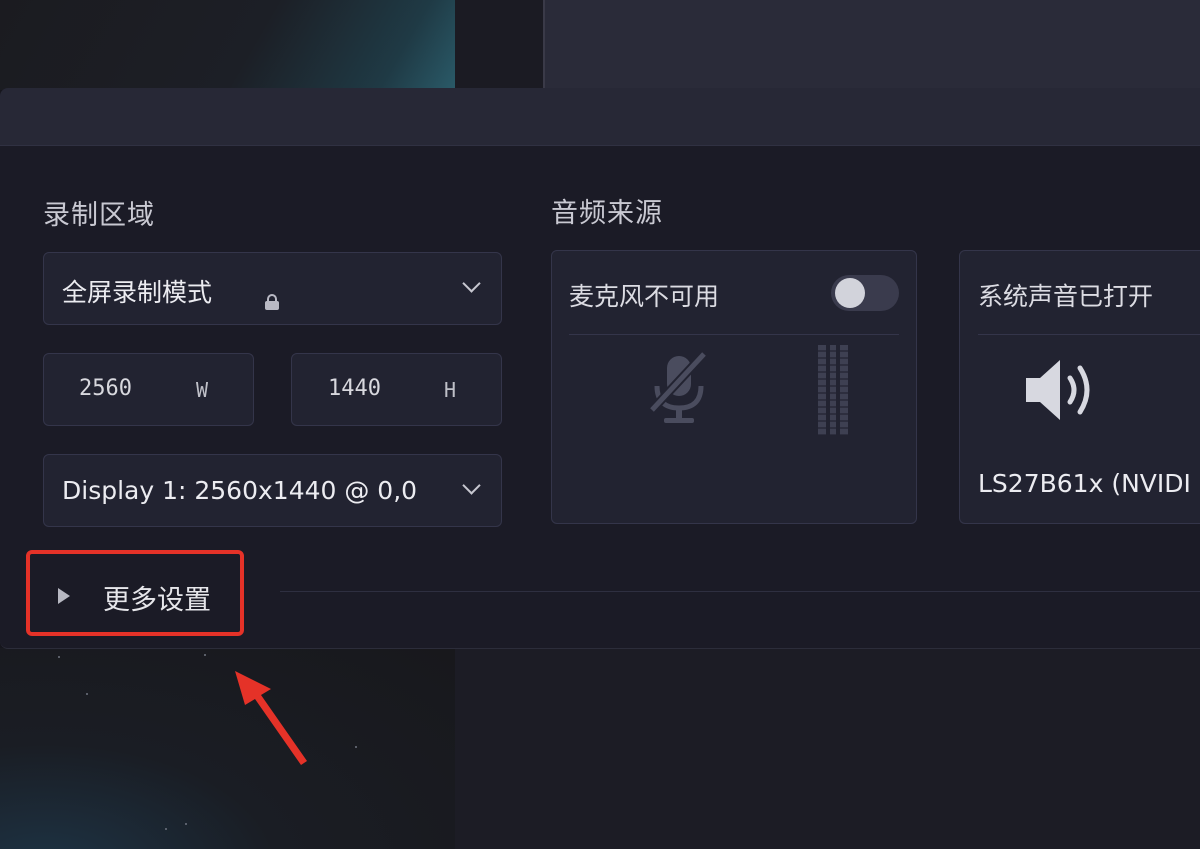 Image resolution: width=1200 pixels, height=849 pixels. What do you see at coordinates (822, 390) in the screenshot?
I see `mic-level-meter-left` at bounding box center [822, 390].